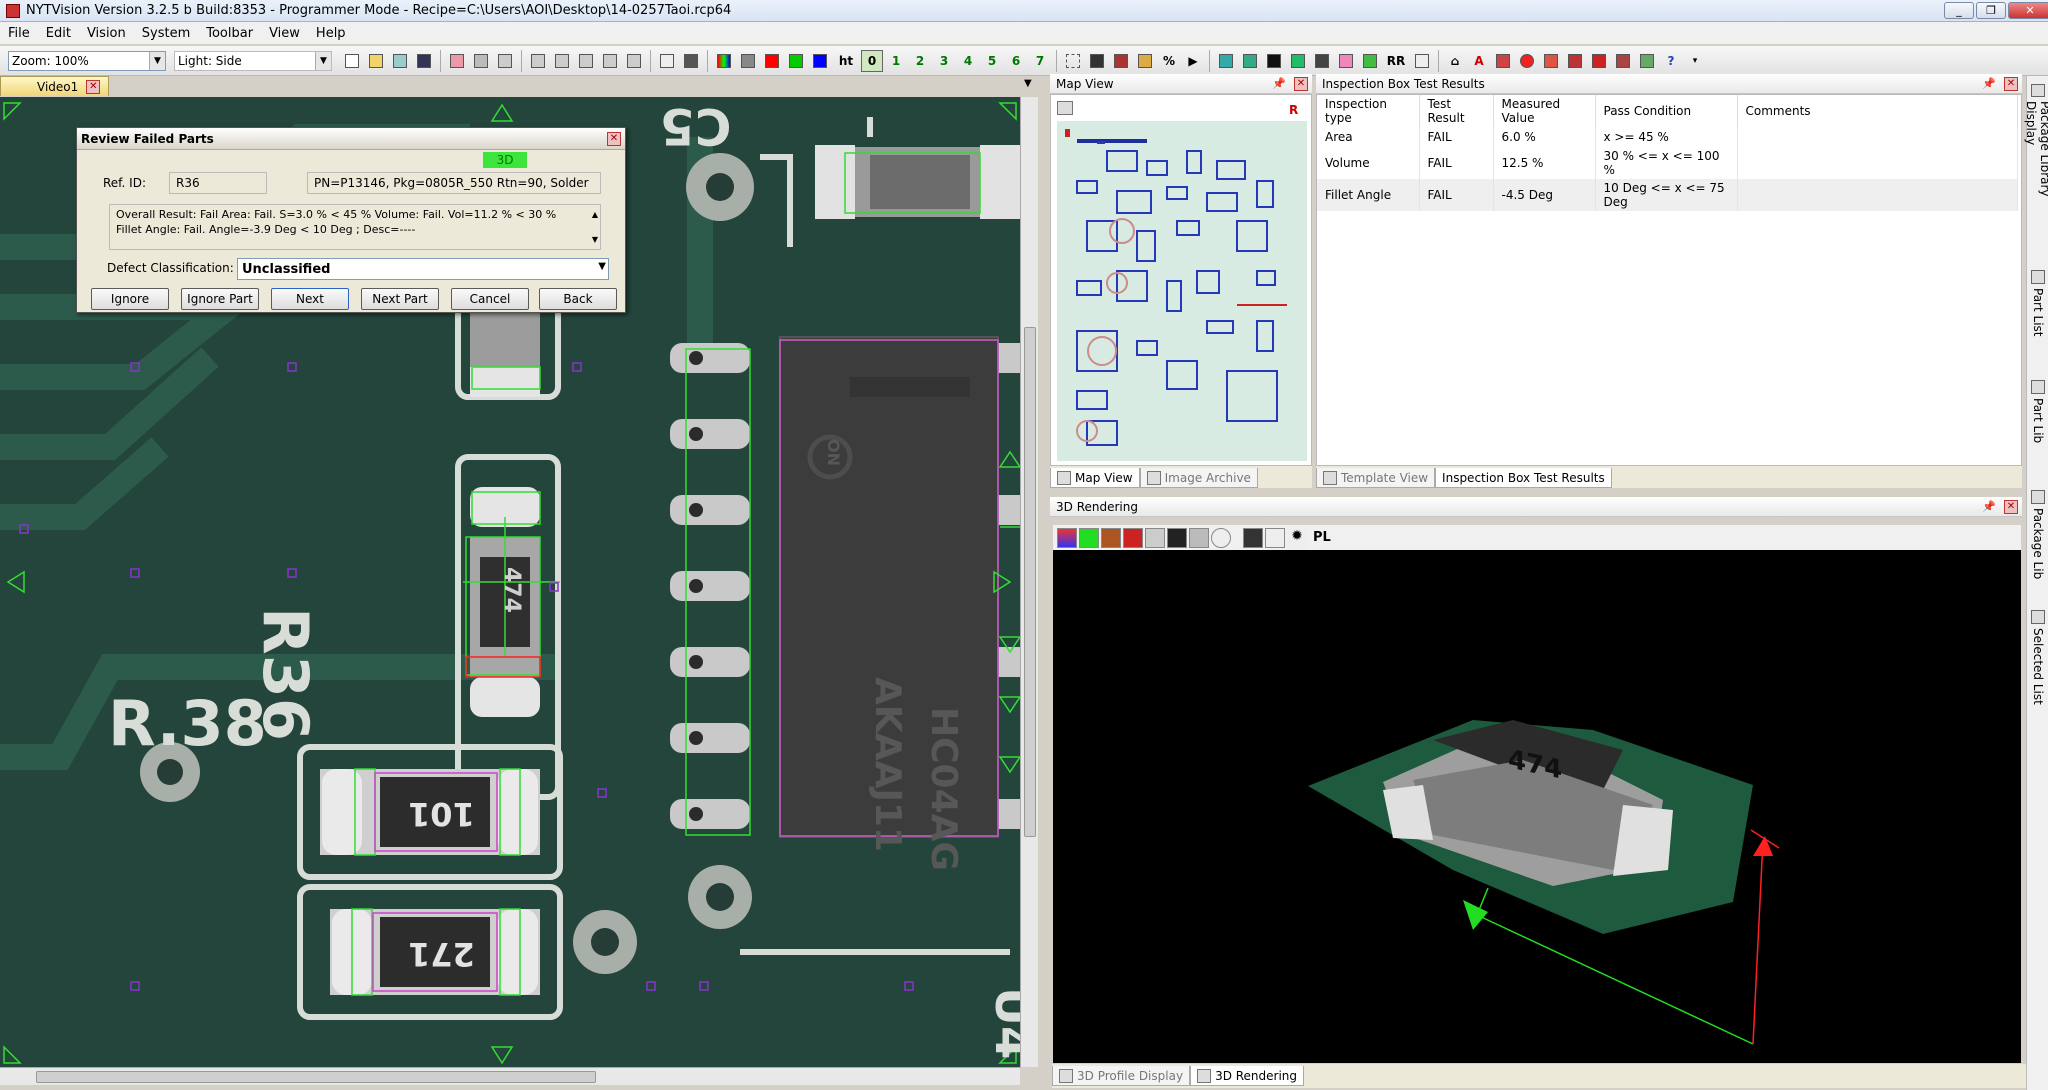 The height and width of the screenshot is (1090, 2048). I want to click on layer-2-button: 2, so click(920, 61).